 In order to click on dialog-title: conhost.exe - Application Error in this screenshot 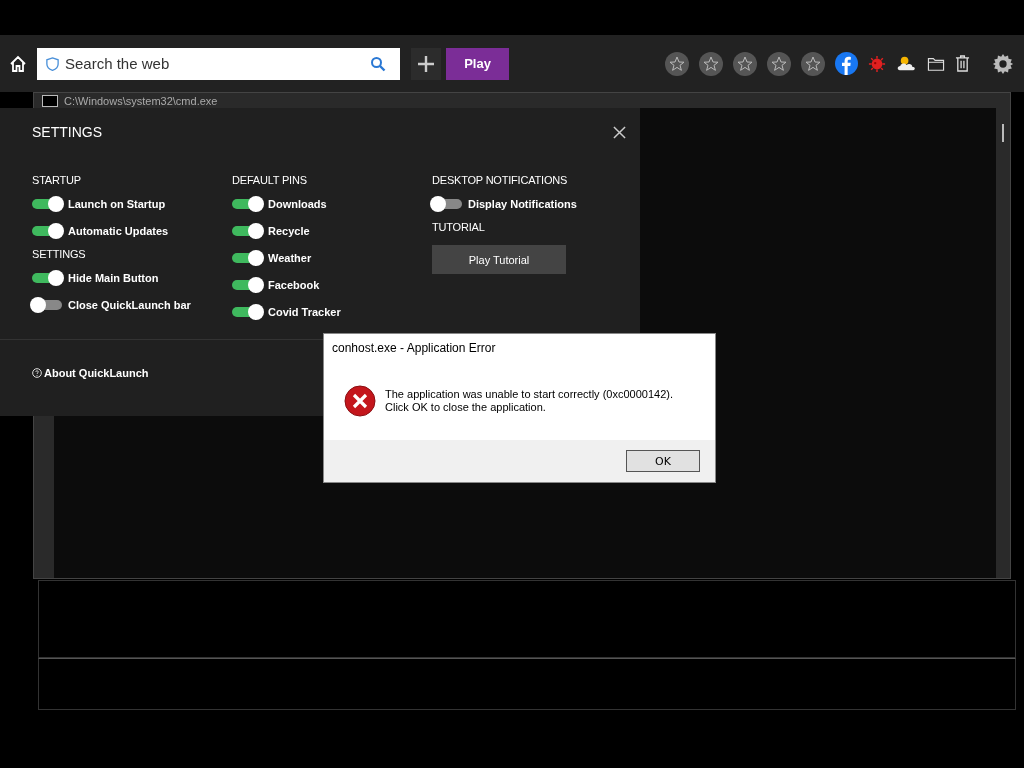, I will do `click(414, 348)`.